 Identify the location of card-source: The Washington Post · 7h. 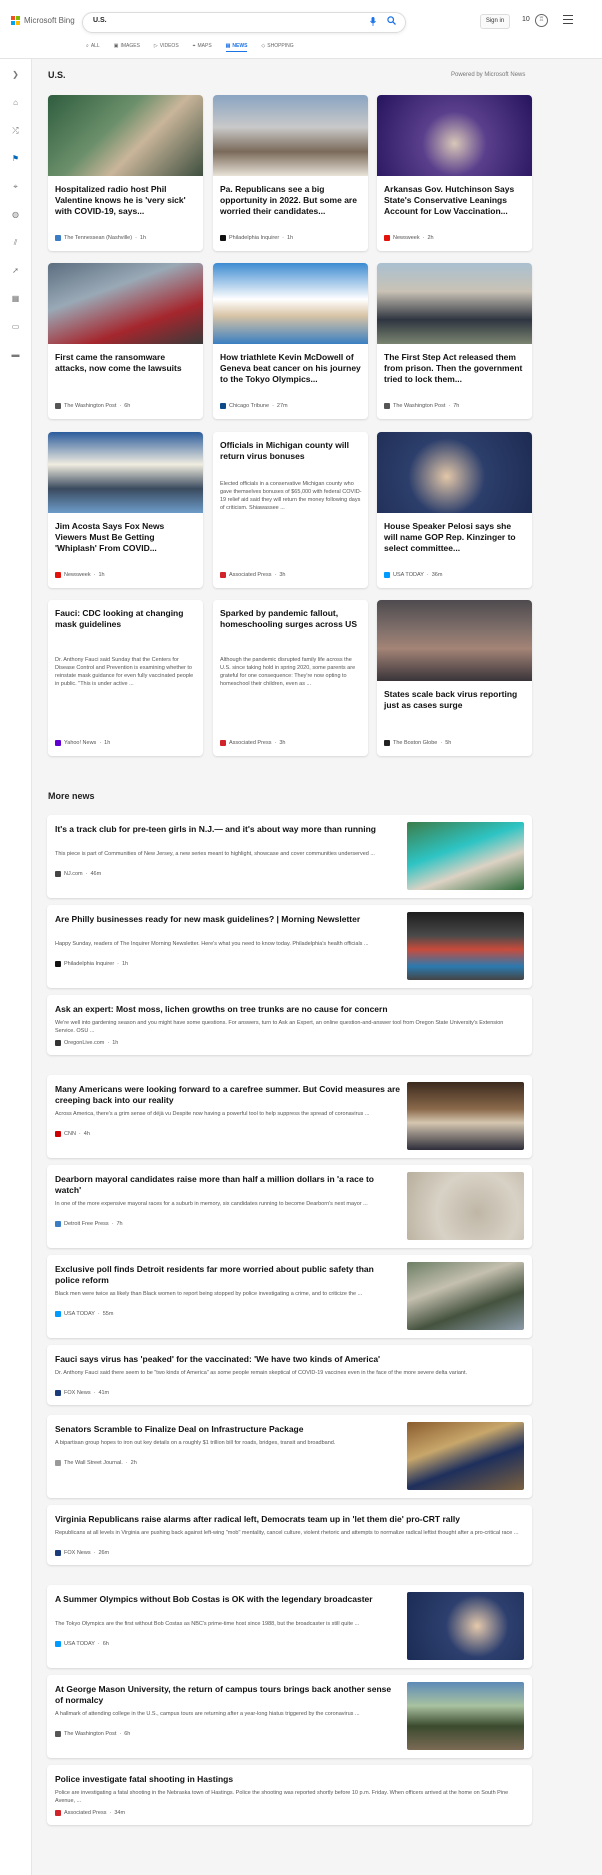
(421, 406).